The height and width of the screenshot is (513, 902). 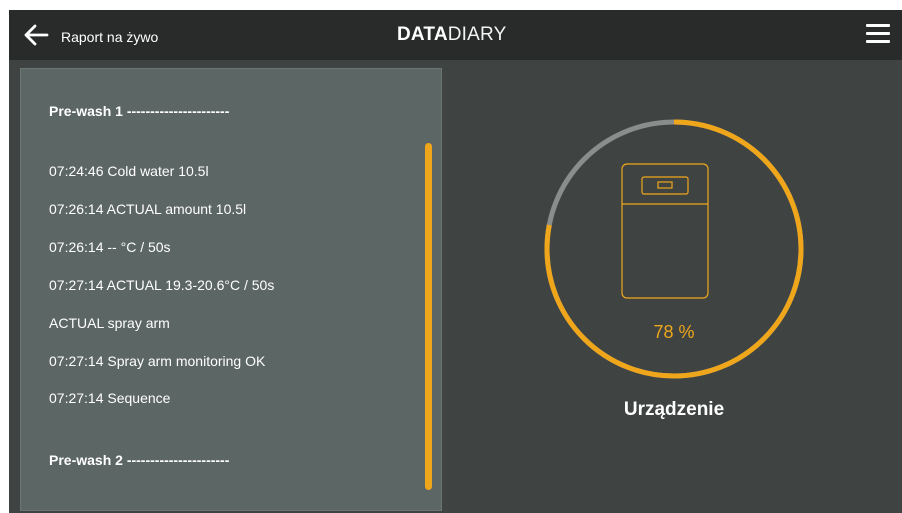 What do you see at coordinates (110, 398) in the screenshot?
I see `log-line: 07:27:14 Sequence` at bounding box center [110, 398].